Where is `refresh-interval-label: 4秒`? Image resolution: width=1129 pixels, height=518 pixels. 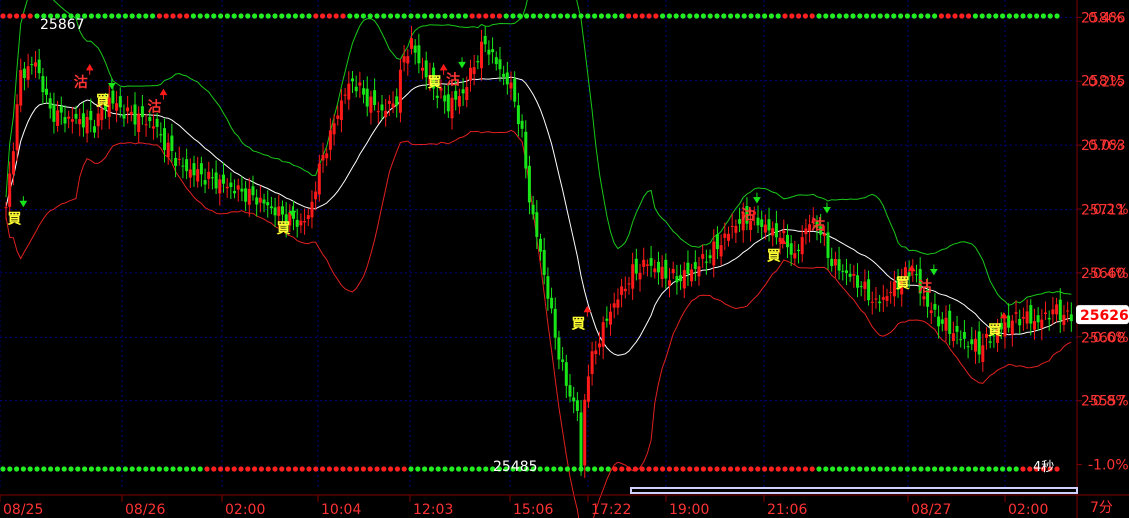
refresh-interval-label: 4秒 is located at coordinates (1043, 467).